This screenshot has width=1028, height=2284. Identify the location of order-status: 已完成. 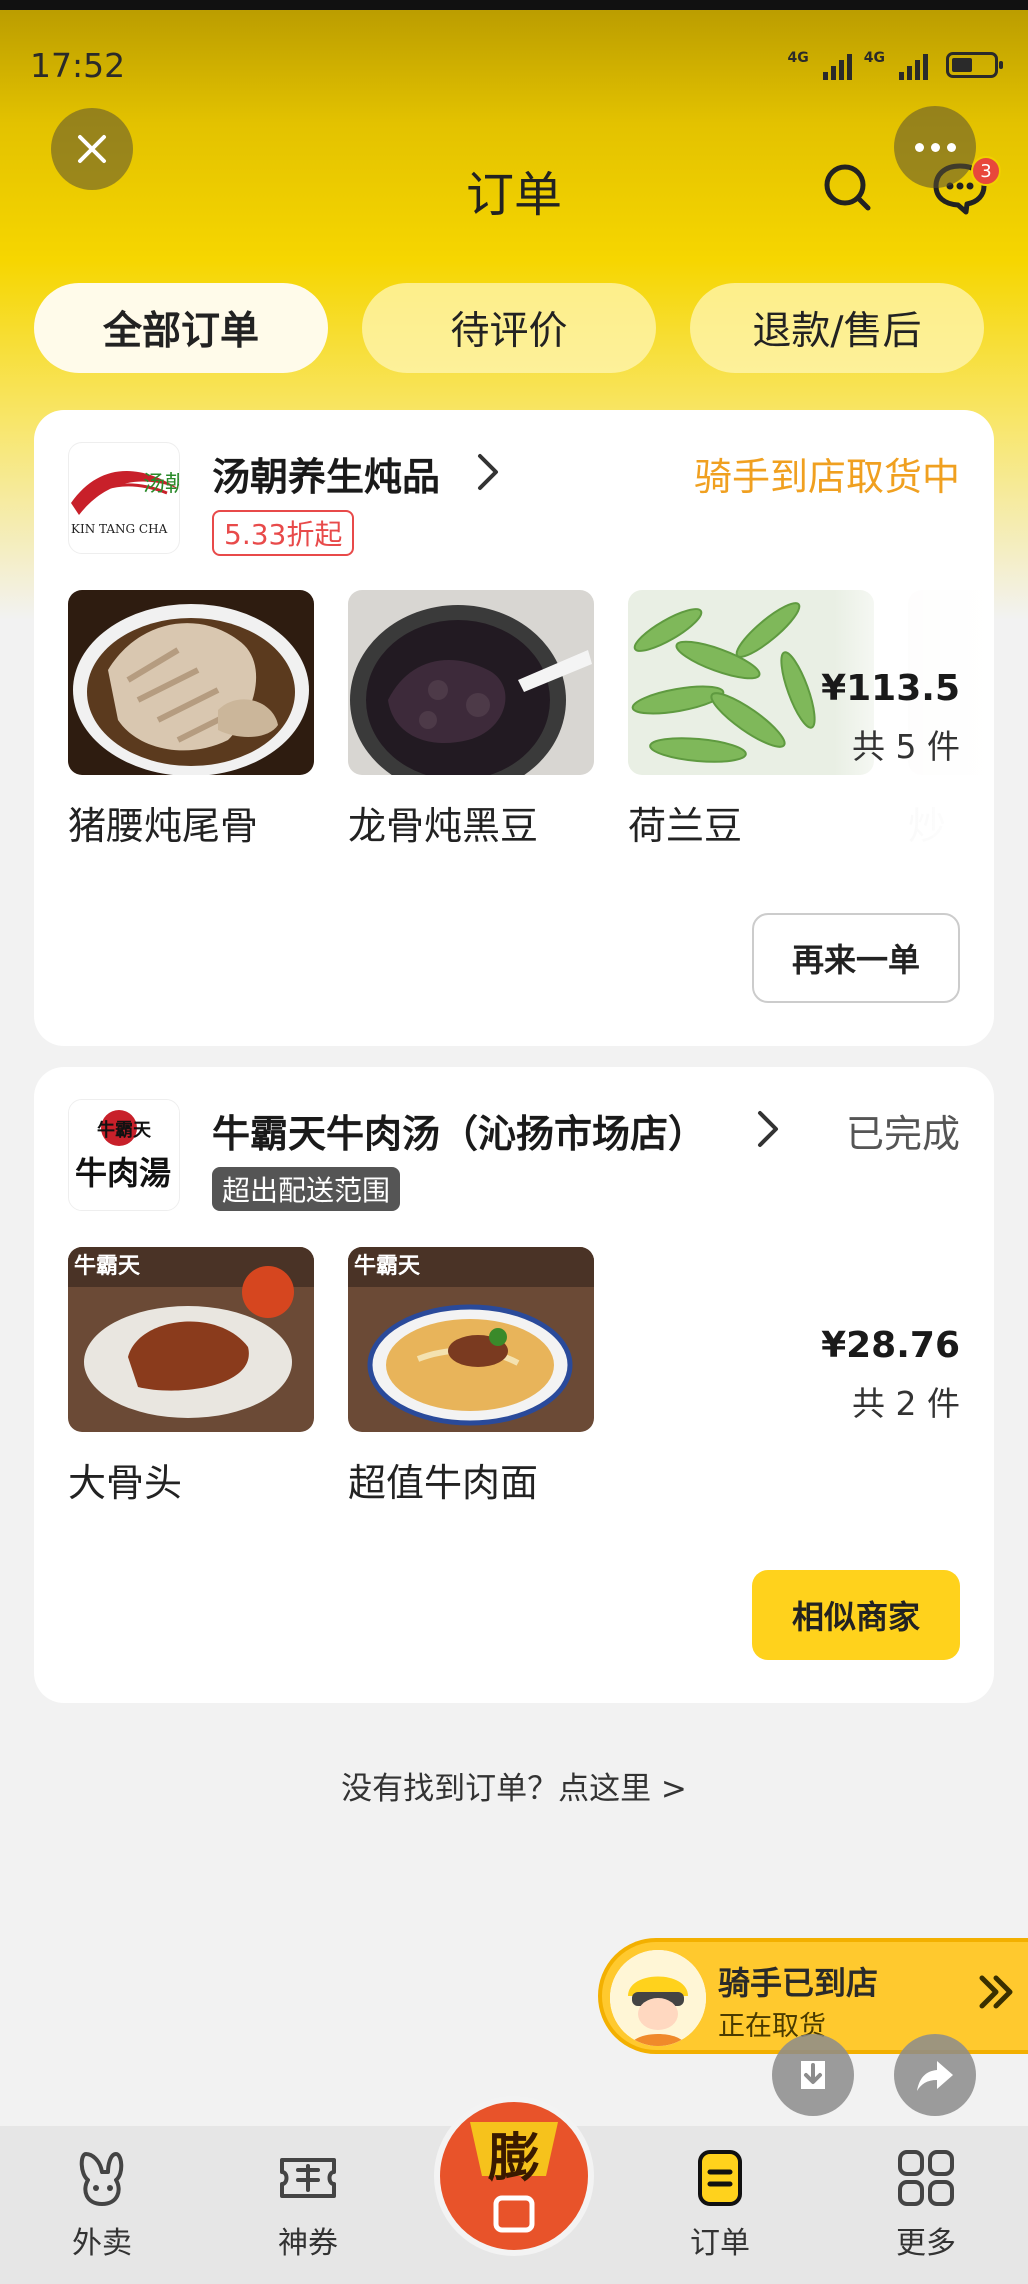
(902, 1134).